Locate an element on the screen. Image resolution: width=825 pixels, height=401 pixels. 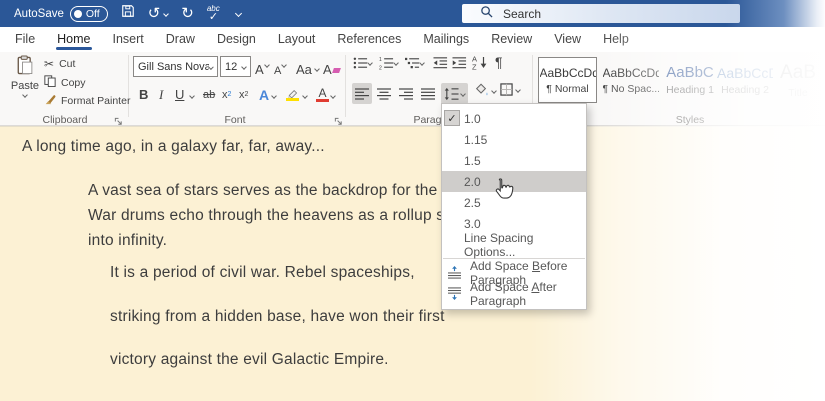
change-case-button: Aa is located at coordinates (308, 66).